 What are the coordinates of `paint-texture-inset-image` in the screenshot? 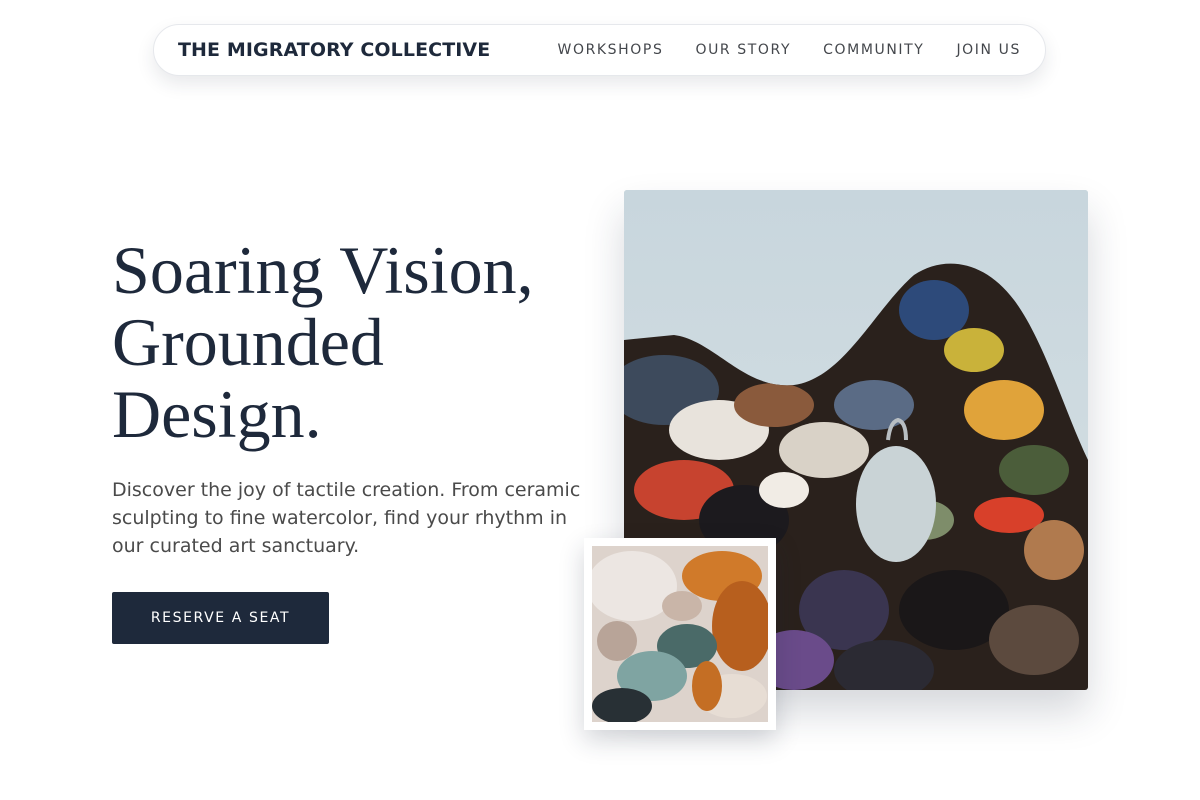 It's located at (680, 634).